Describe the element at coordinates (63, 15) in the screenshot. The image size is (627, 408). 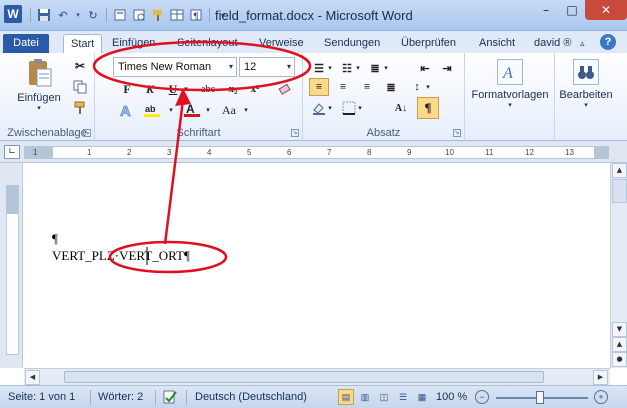
I see `undo-icon: ↶` at that location.